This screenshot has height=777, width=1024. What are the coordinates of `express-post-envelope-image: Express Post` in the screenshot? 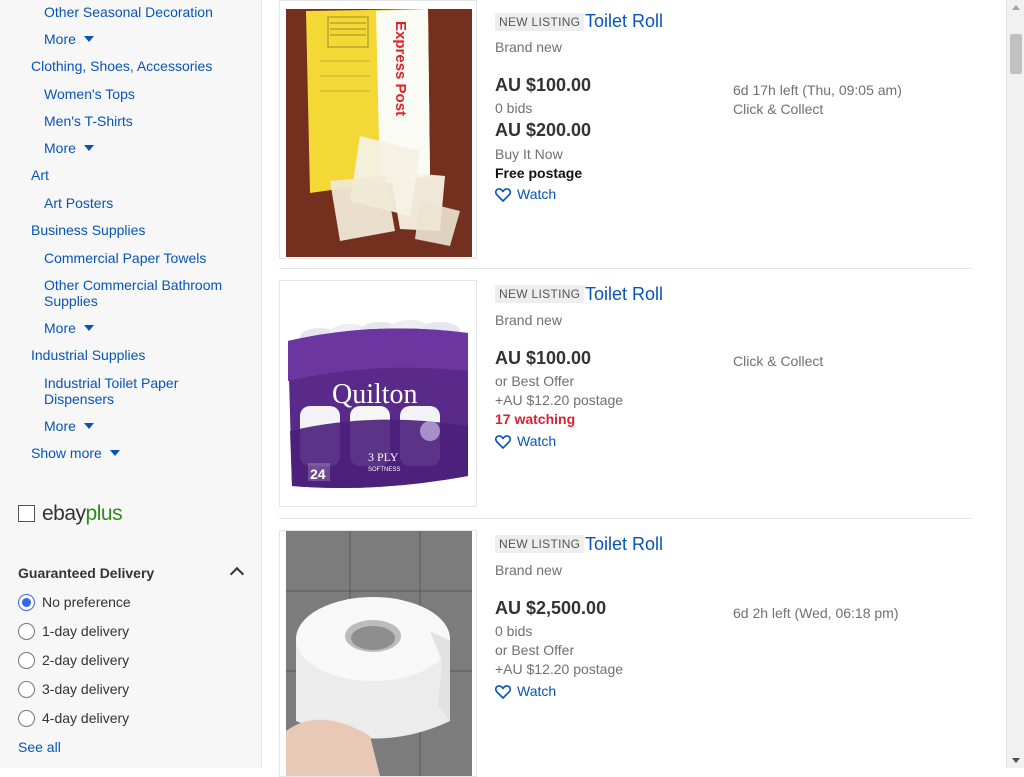 It's located at (378, 129).